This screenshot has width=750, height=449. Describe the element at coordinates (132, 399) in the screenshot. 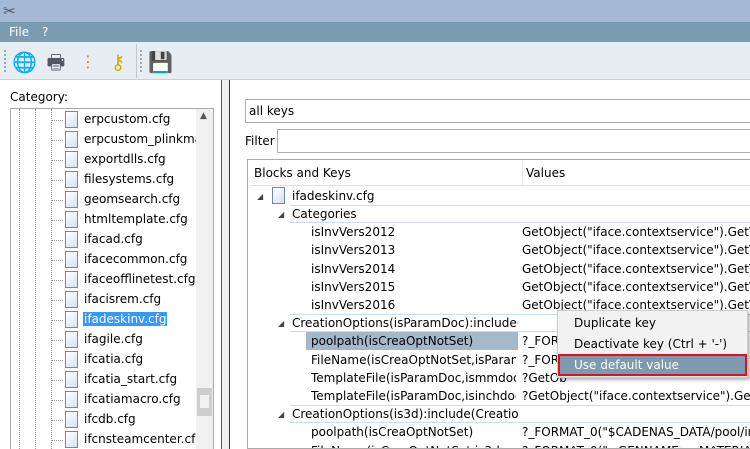

I see `tree-item-label: ifcatiamacro.cfg` at that location.